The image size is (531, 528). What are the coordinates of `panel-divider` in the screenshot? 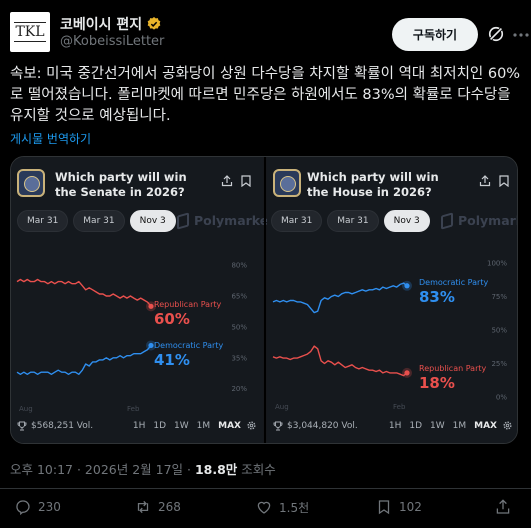 It's located at (265, 300).